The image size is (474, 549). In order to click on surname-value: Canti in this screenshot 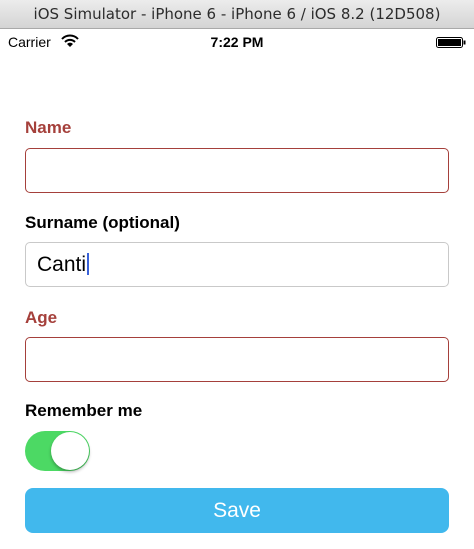, I will do `click(62, 264)`.